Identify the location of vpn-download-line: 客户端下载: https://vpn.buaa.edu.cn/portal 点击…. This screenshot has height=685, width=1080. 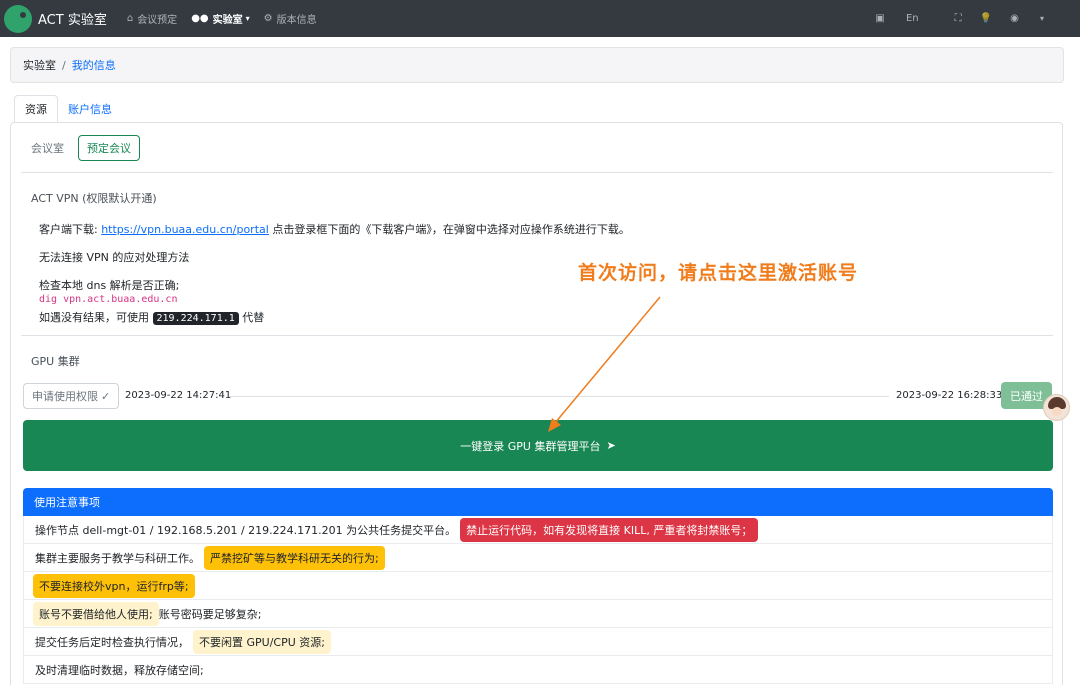
(334, 229).